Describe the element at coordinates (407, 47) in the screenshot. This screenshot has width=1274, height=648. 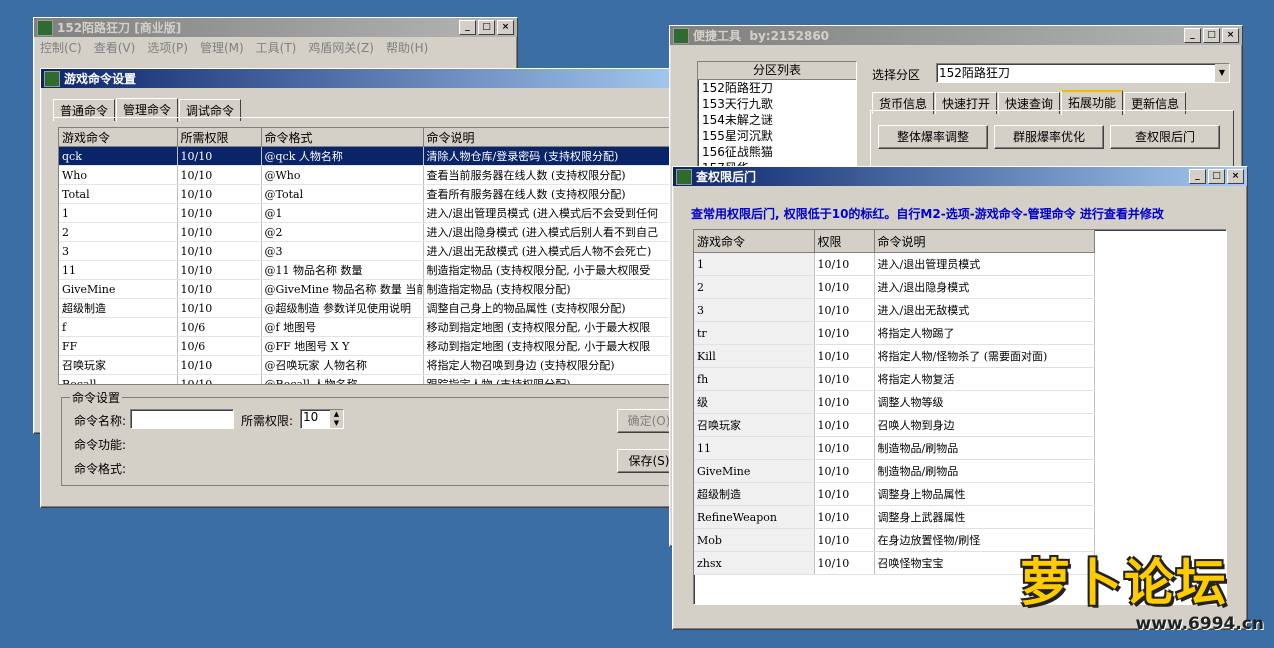
I see `menu-item: 帮助(H)` at that location.